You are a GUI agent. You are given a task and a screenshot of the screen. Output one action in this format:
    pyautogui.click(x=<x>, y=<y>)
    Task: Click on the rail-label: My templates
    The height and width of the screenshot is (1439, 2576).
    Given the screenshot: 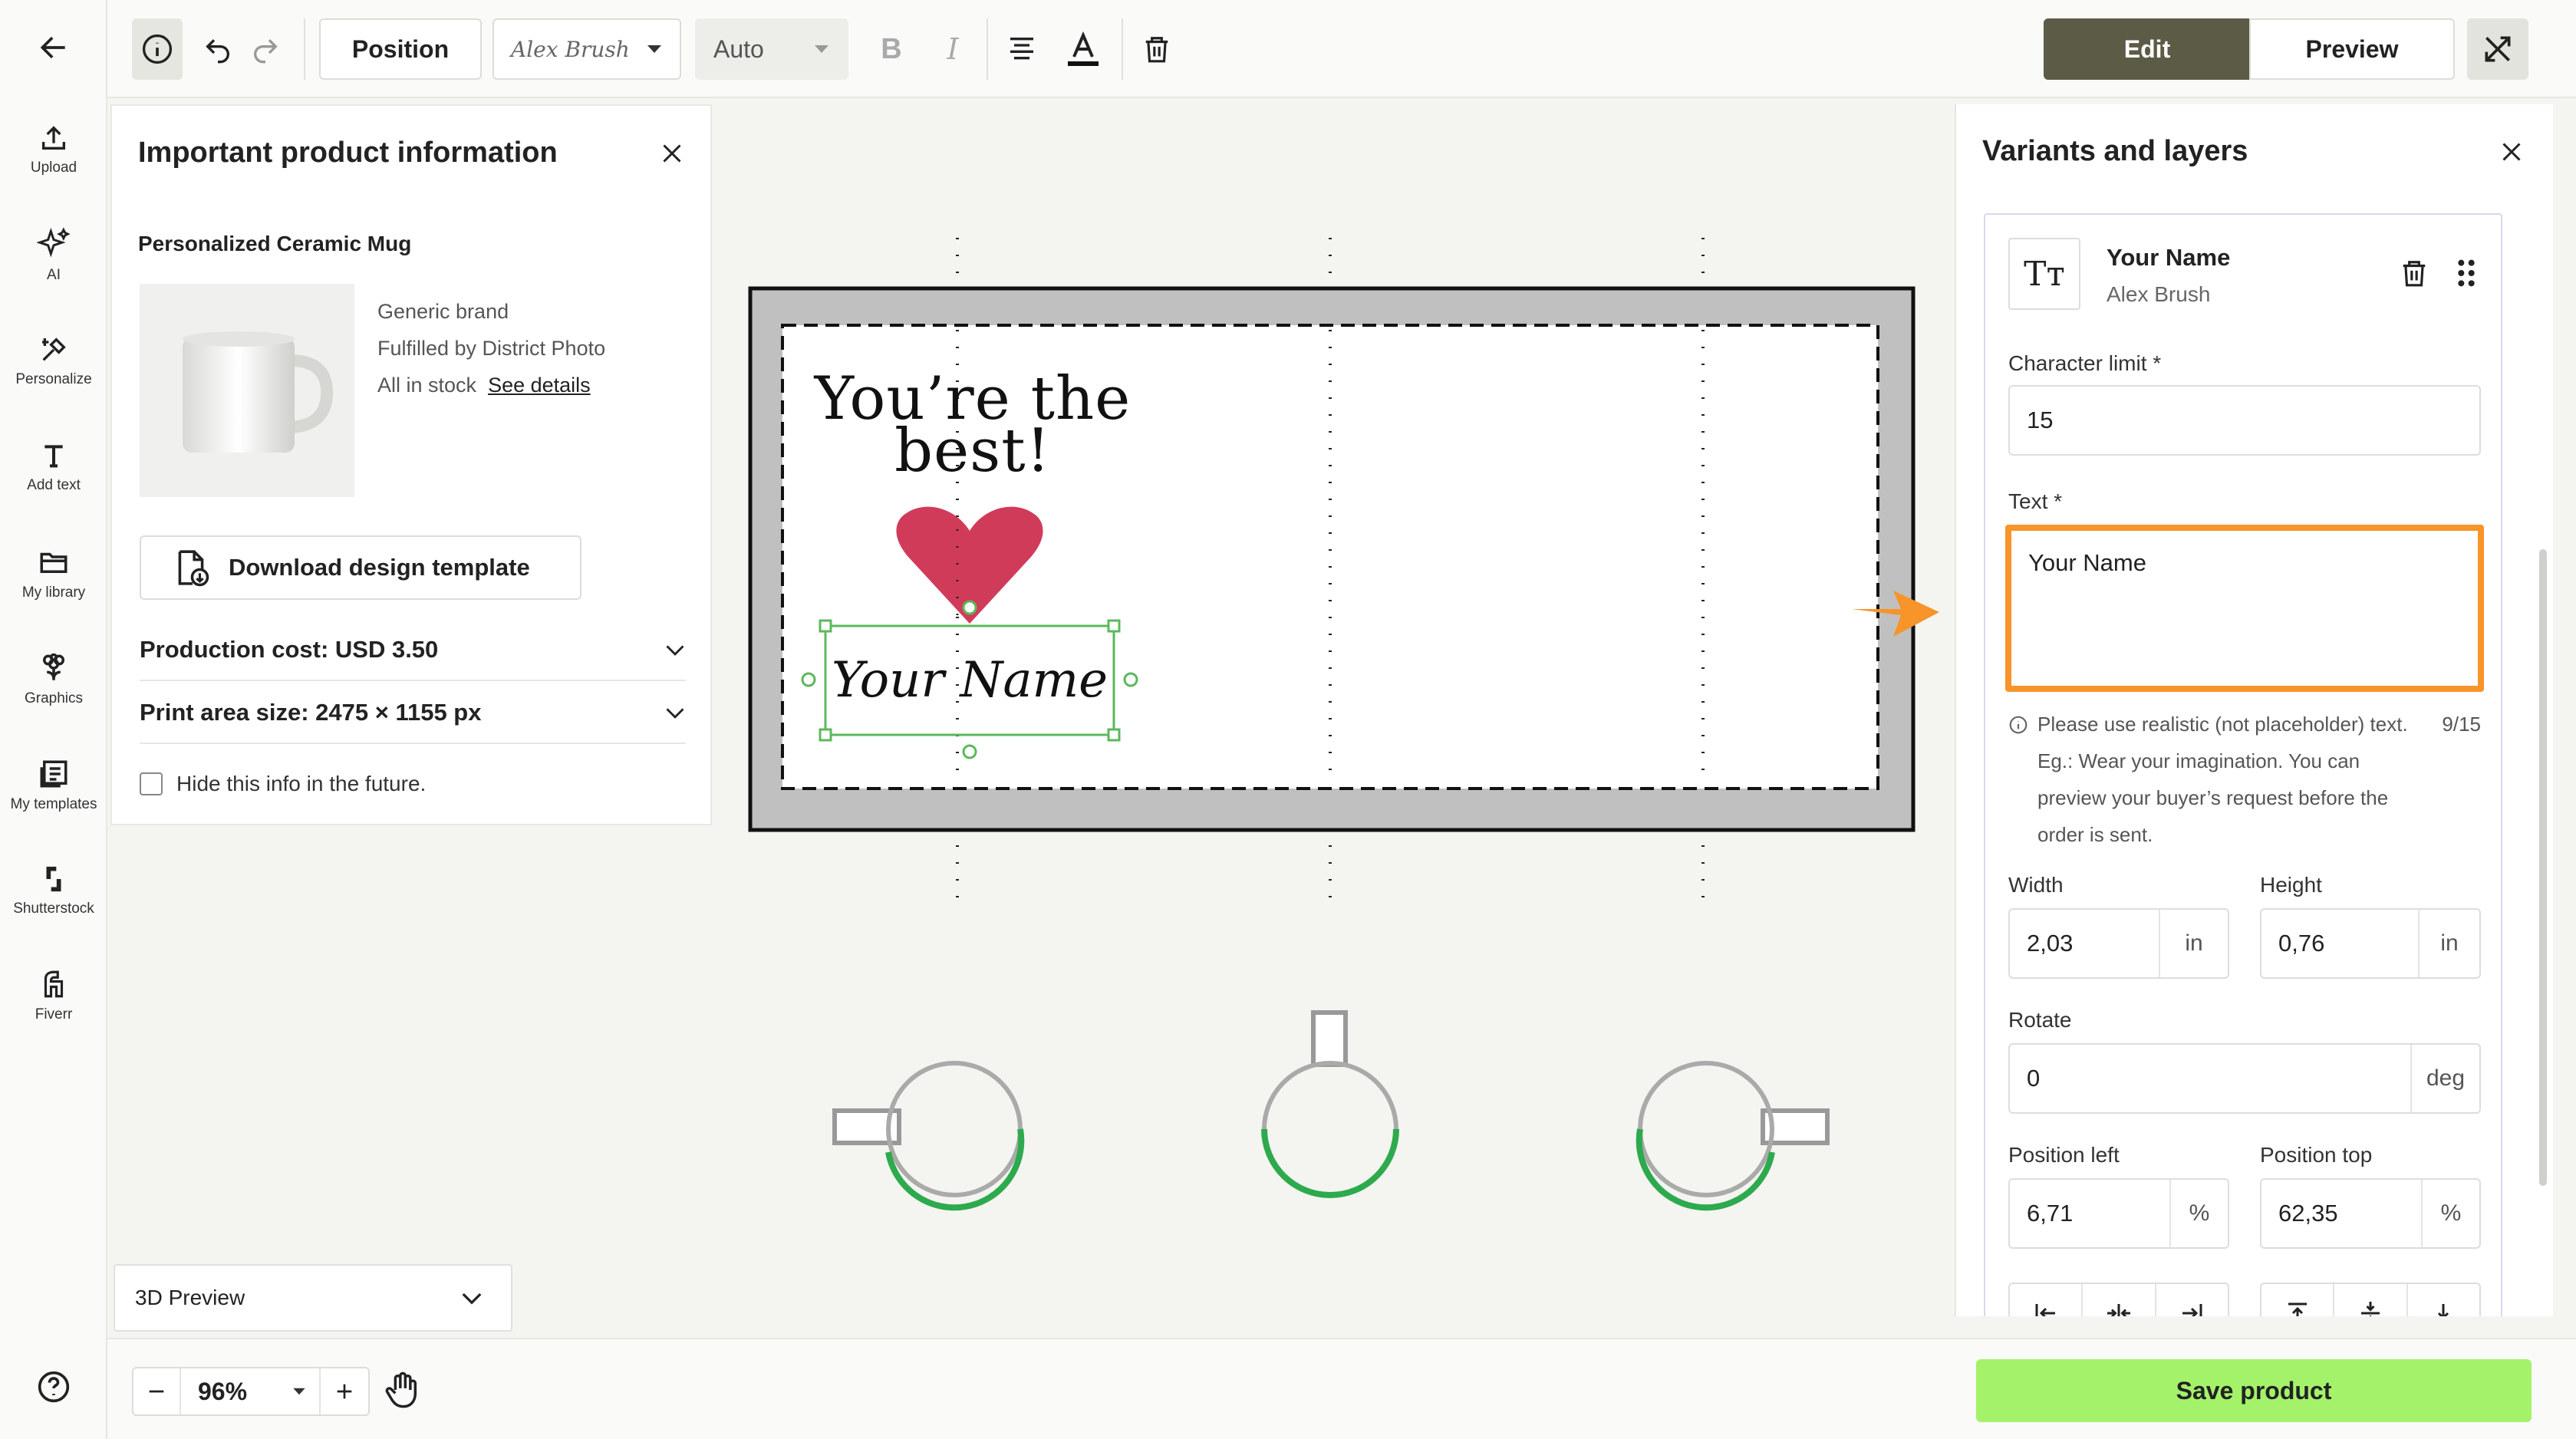 What is the action you would take?
    pyautogui.click(x=53, y=804)
    